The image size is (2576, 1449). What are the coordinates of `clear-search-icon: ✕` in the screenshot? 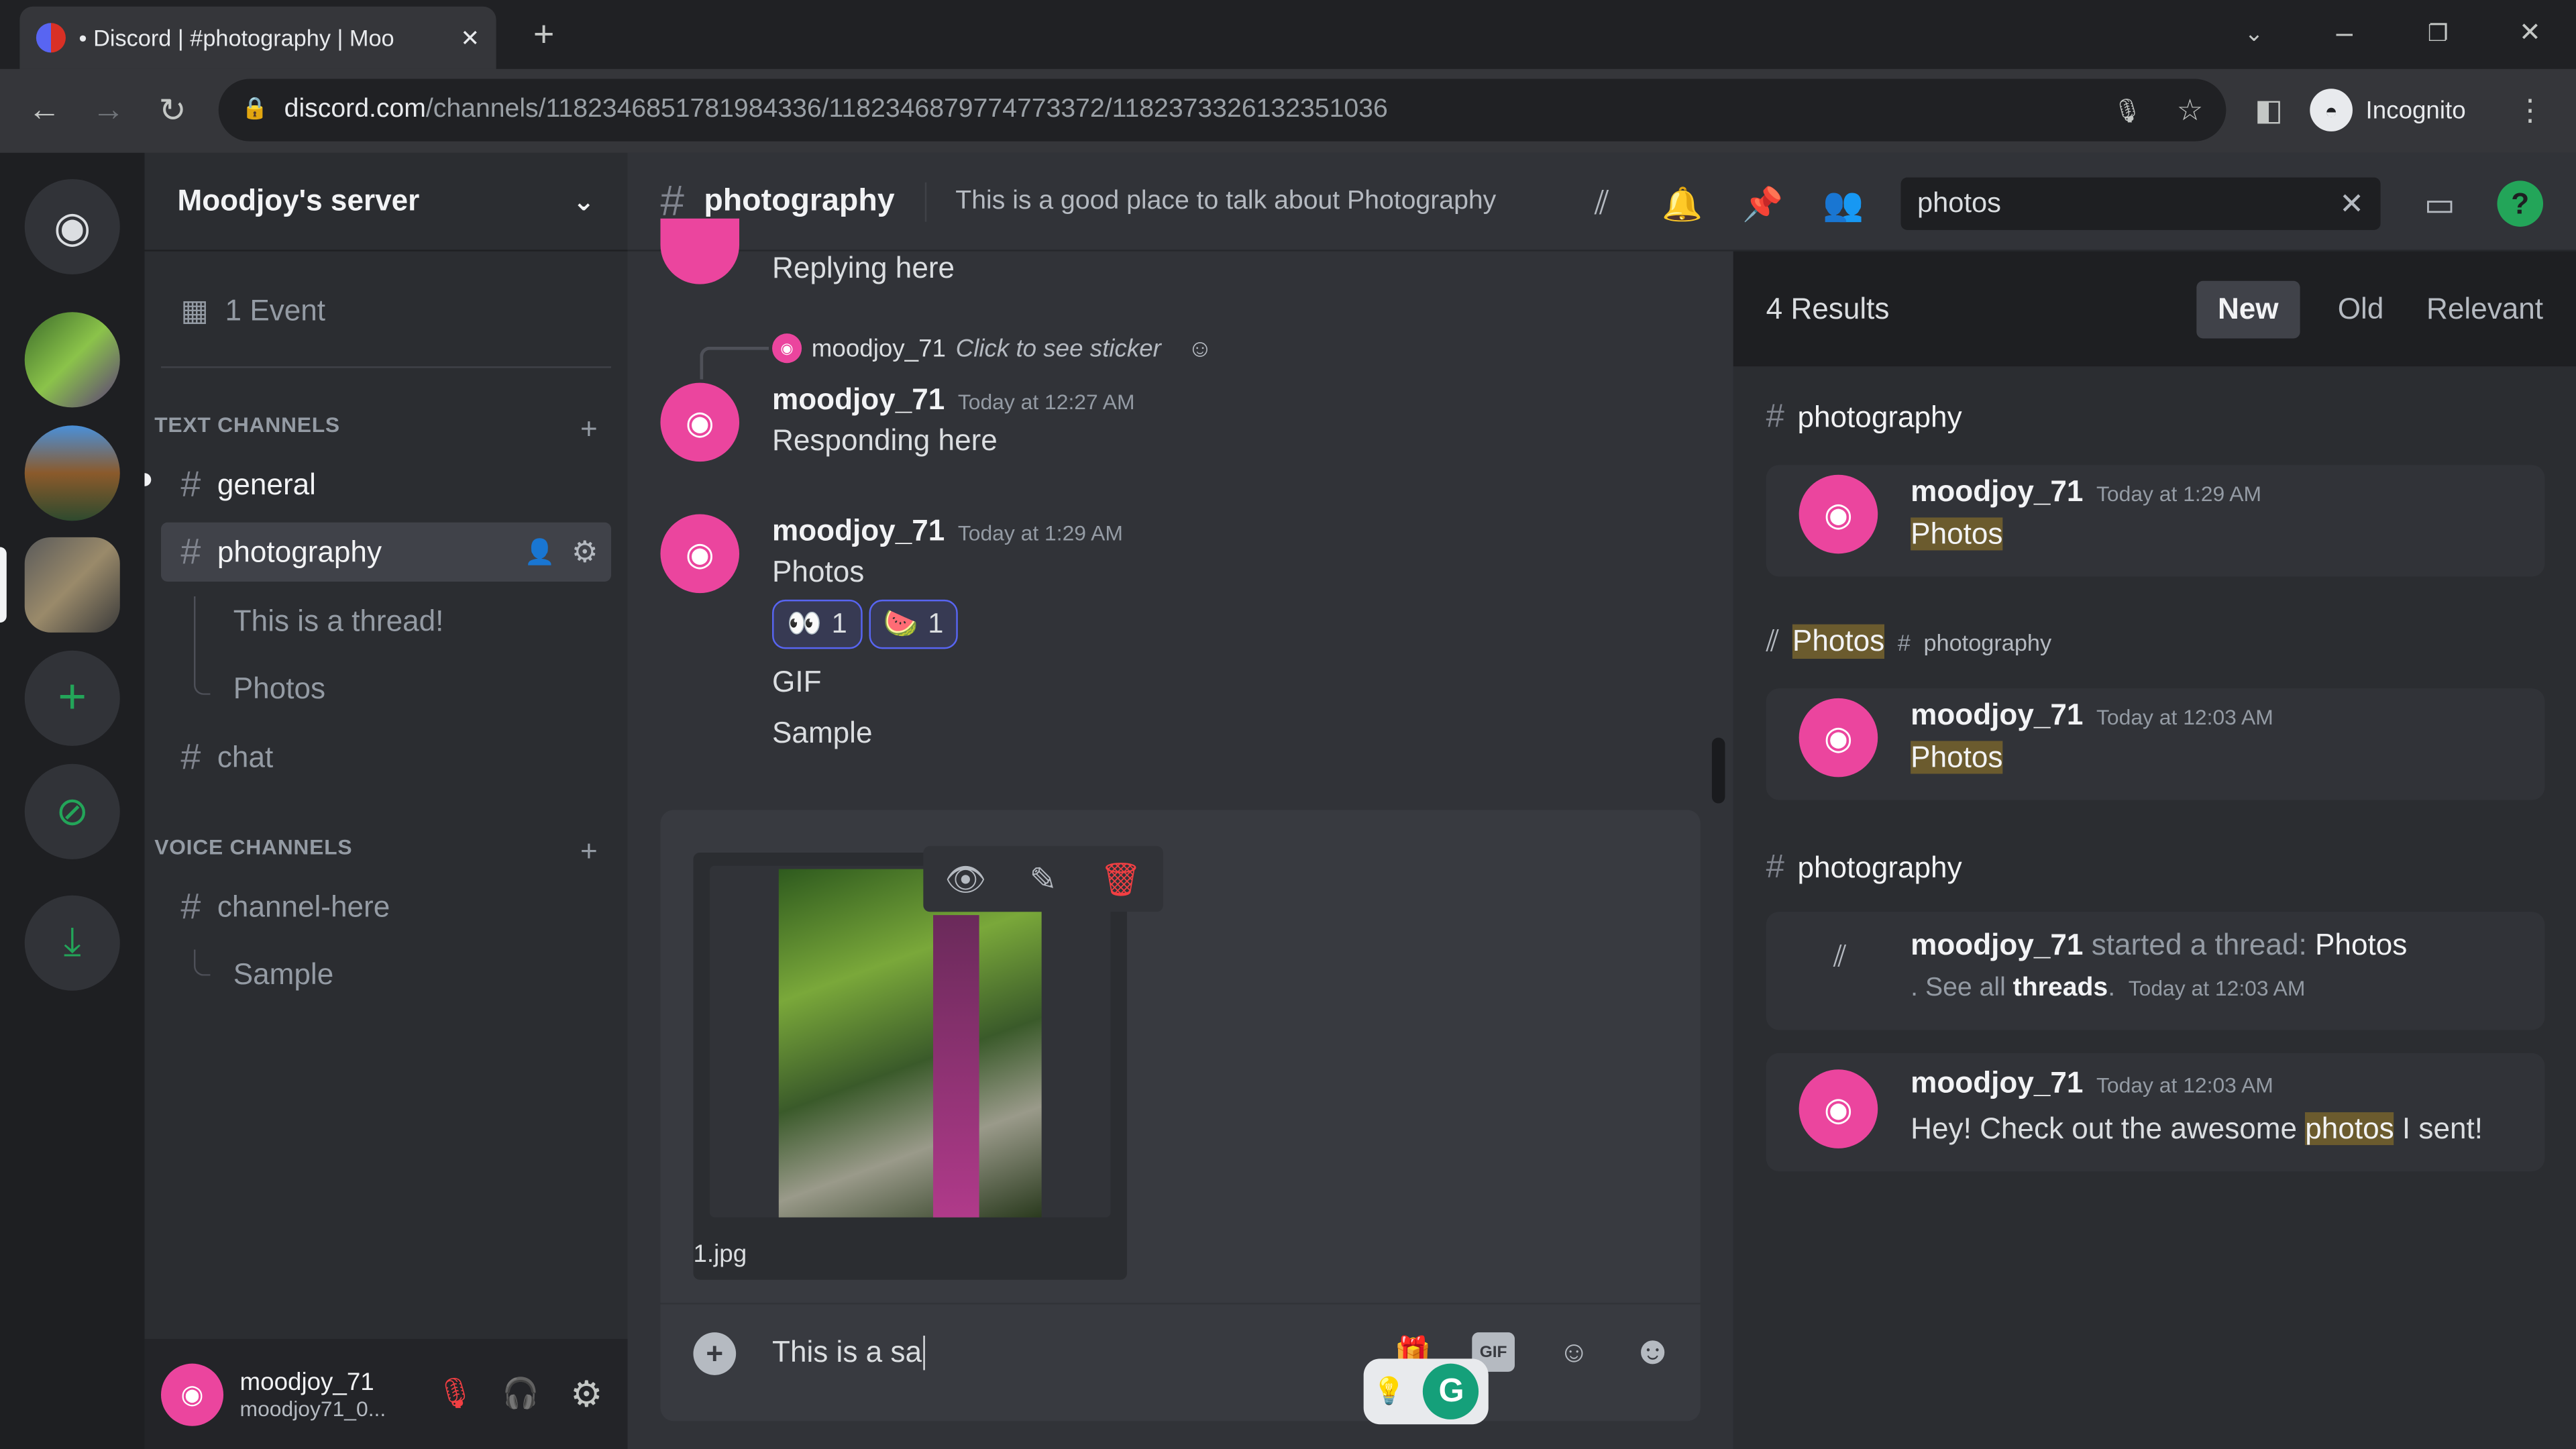 It's located at (2351, 203).